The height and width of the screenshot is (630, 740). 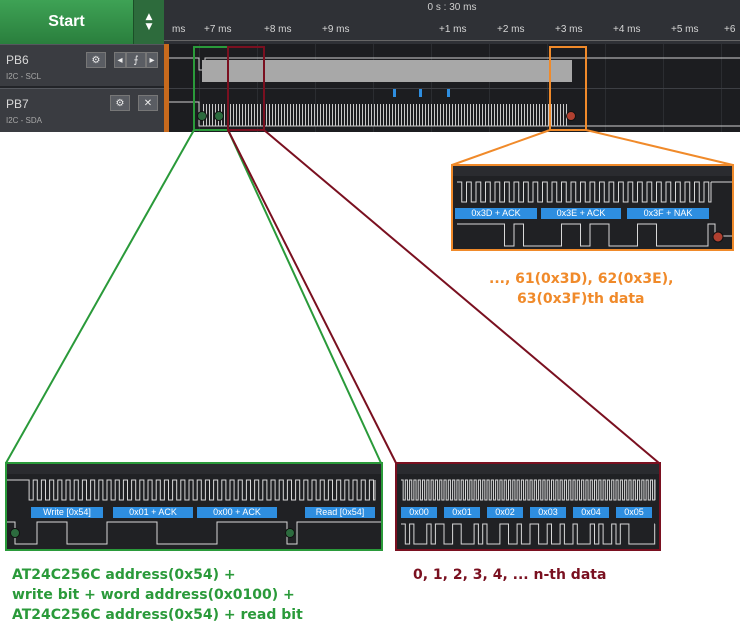 I want to click on green-connector-left, so click(x=100, y=296).